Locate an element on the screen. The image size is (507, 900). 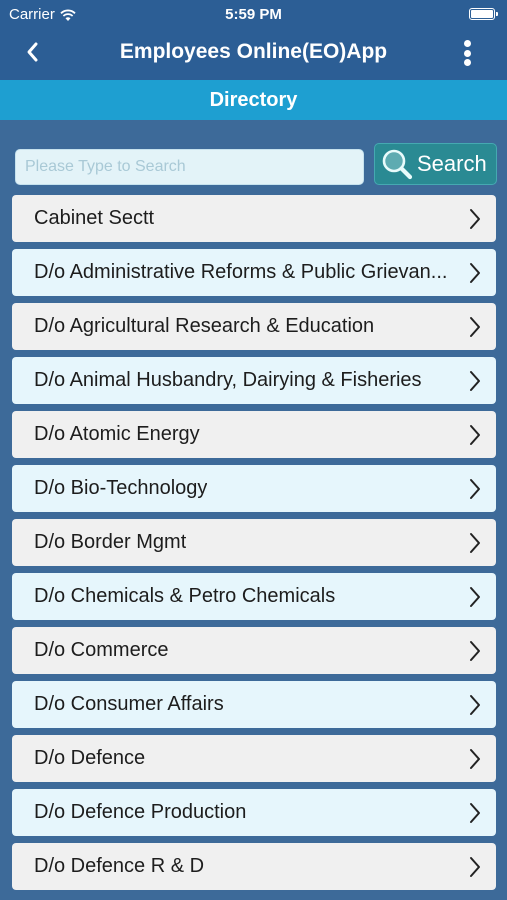
list-item: D/o Agricultural Research & Education is located at coordinates (254, 326).